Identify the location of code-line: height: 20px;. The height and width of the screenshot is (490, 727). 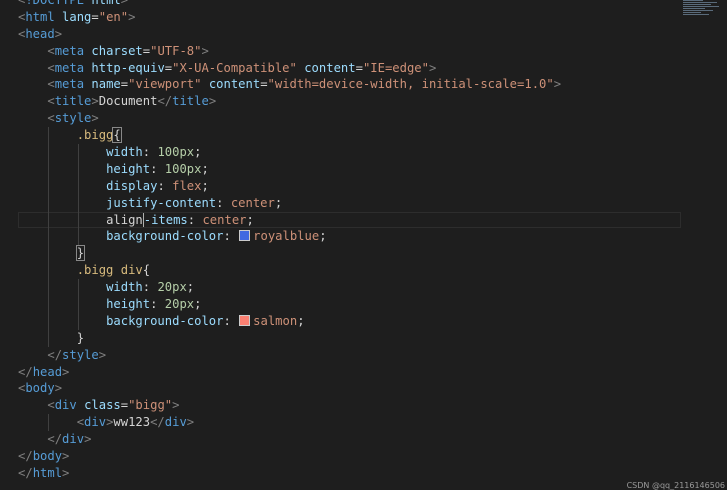
(349, 304).